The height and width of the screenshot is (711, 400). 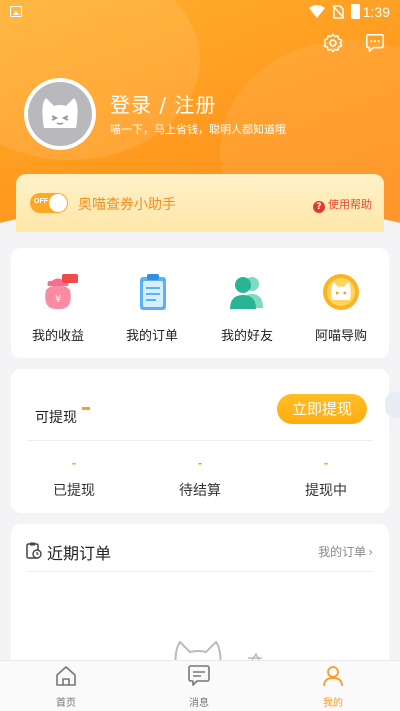 What do you see at coordinates (58, 203) in the screenshot?
I see `toggle-knob` at bounding box center [58, 203].